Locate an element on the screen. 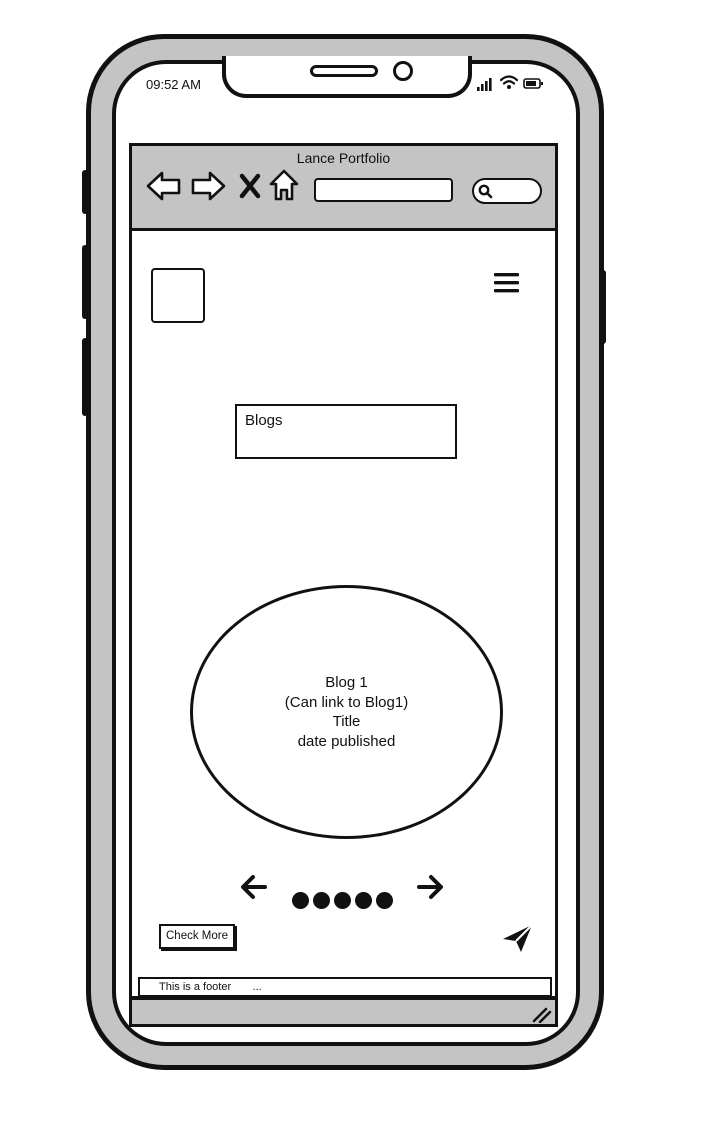 This screenshot has width=702, height=1122. status-time: 09:52 AM is located at coordinates (173, 84).